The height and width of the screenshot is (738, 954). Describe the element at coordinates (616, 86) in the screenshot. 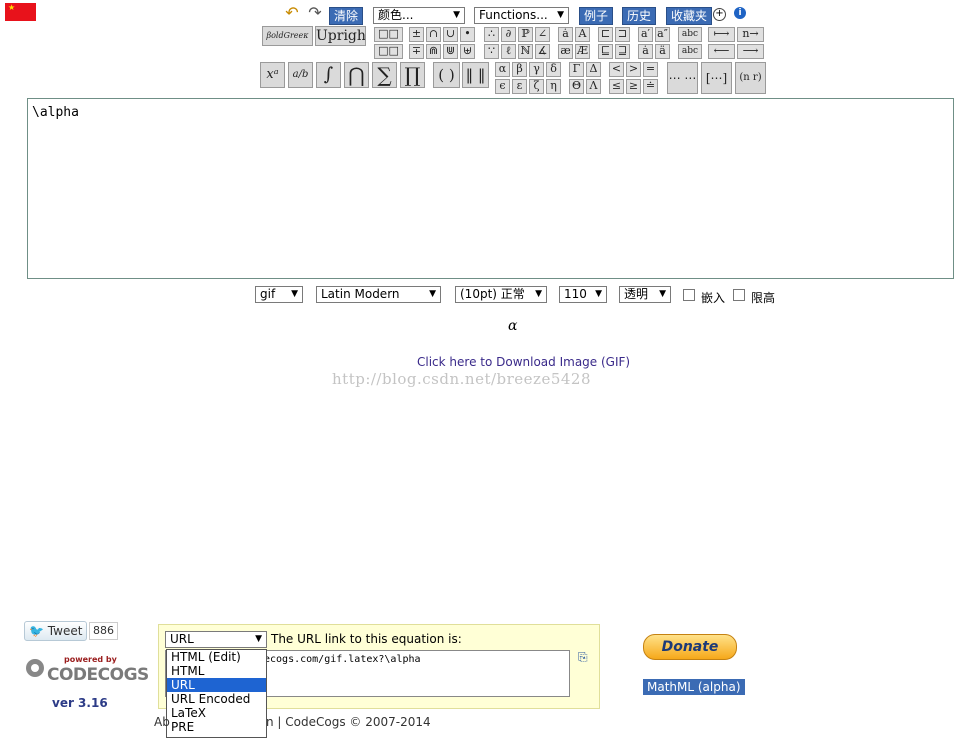

I see `symbol-leq: ≤` at that location.